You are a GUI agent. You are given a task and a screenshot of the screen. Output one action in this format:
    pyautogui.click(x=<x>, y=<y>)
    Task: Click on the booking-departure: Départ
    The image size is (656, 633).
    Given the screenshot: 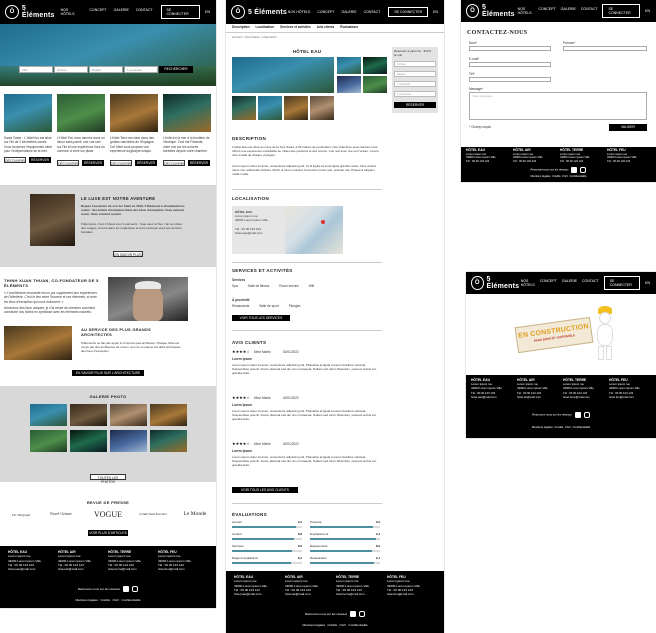 What is the action you would take?
    pyautogui.click(x=415, y=74)
    